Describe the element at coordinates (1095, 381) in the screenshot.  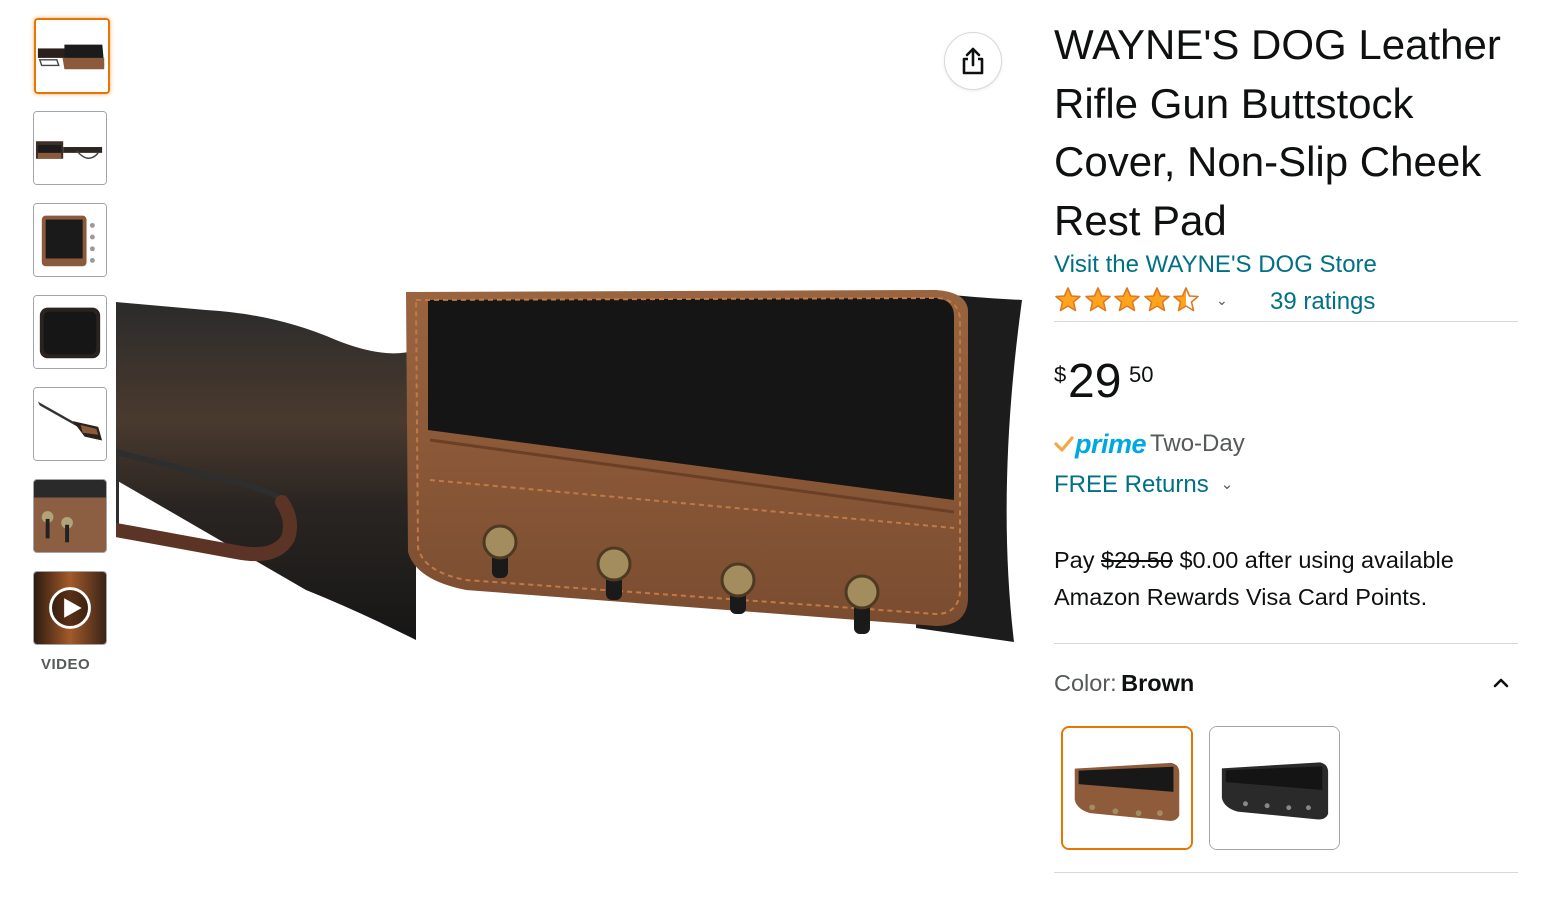
I see `price-whole: 29` at that location.